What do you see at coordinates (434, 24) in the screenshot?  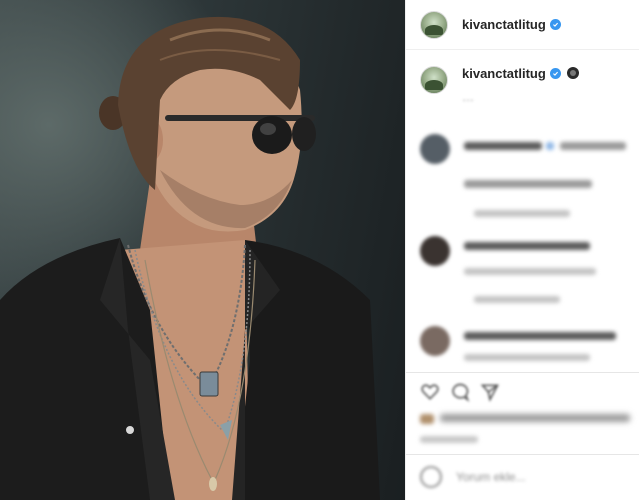 I see `author-avatar` at bounding box center [434, 24].